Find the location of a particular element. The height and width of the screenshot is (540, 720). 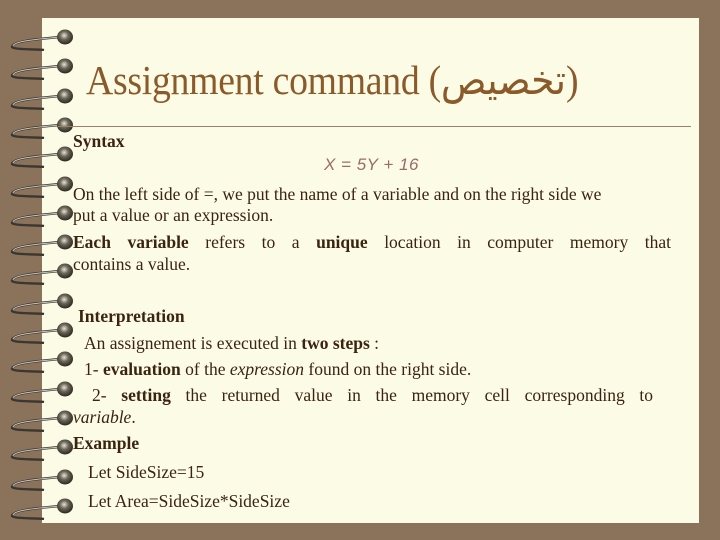

period: . is located at coordinates (133, 417).